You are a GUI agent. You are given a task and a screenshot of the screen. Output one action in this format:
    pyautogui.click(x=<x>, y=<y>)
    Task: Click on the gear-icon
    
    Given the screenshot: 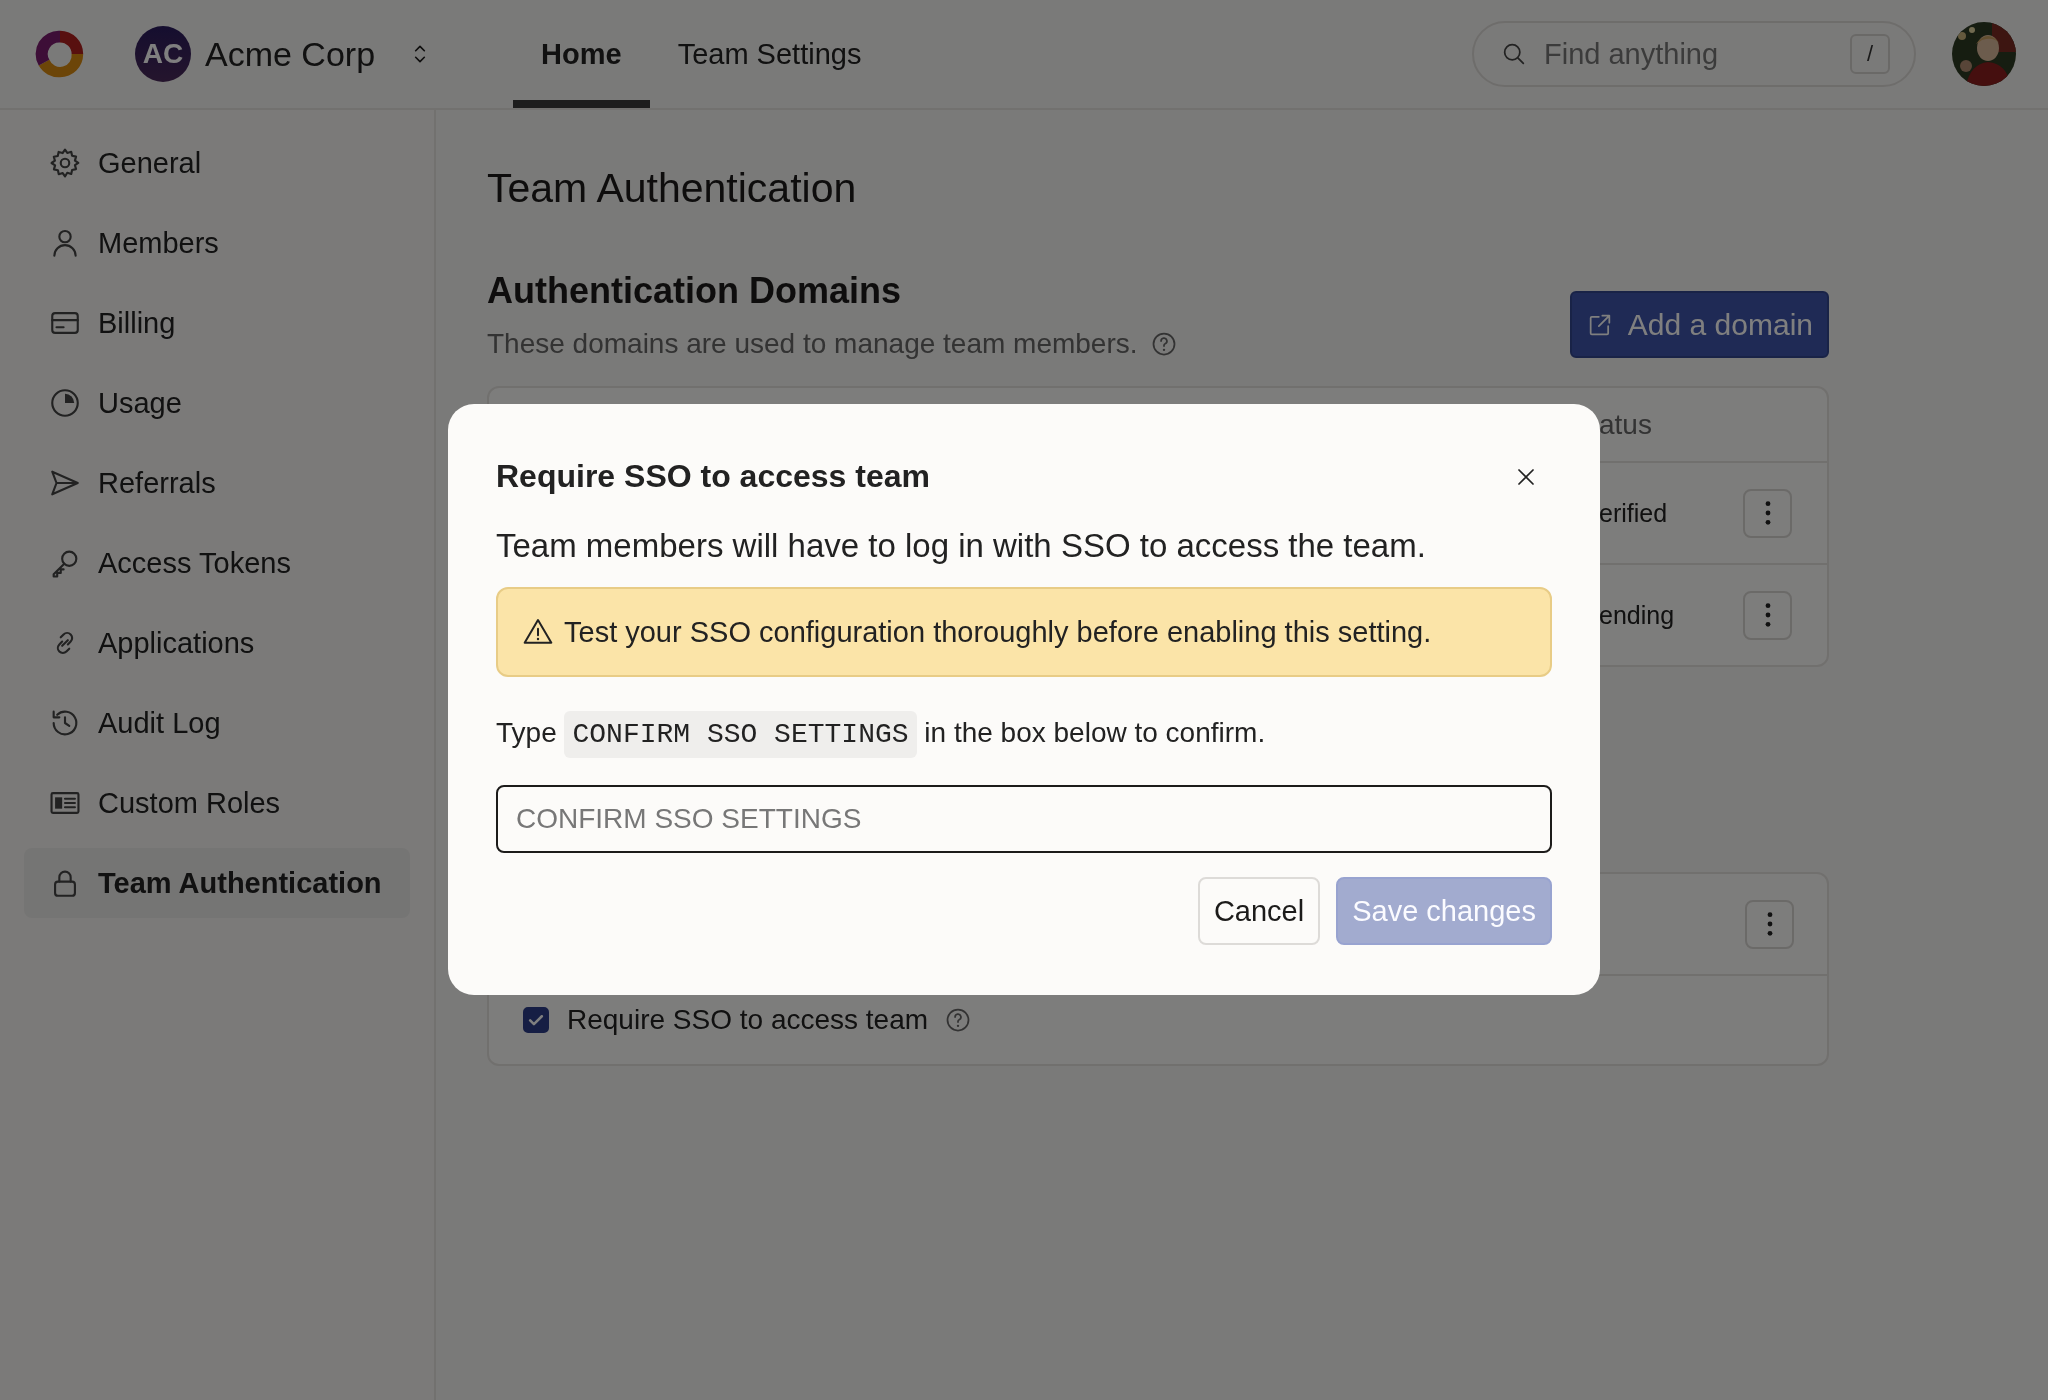 What is the action you would take?
    pyautogui.click(x=65, y=163)
    